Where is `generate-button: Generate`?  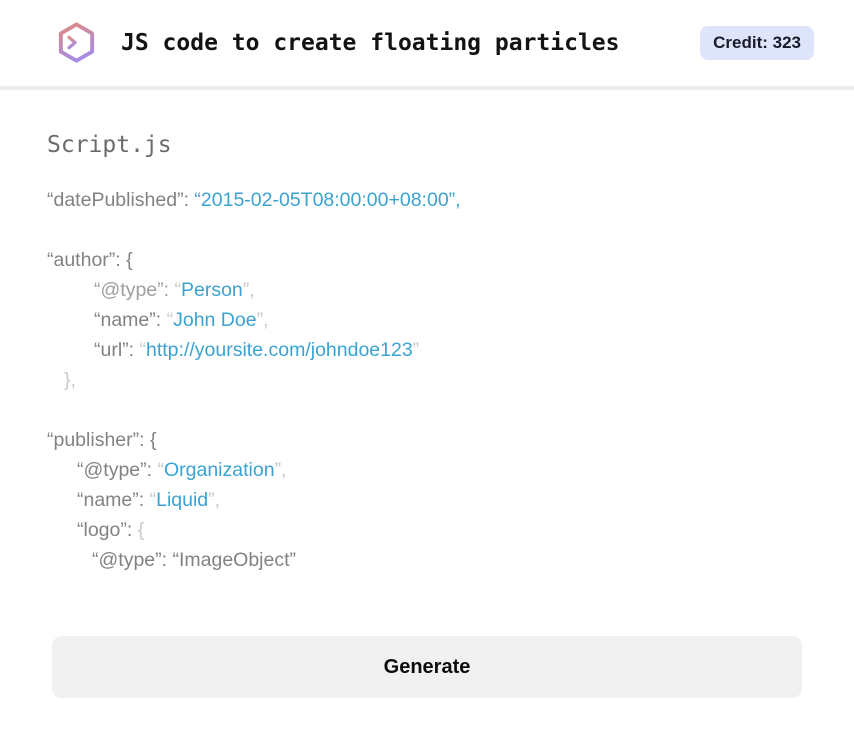
generate-button: Generate is located at coordinates (427, 667).